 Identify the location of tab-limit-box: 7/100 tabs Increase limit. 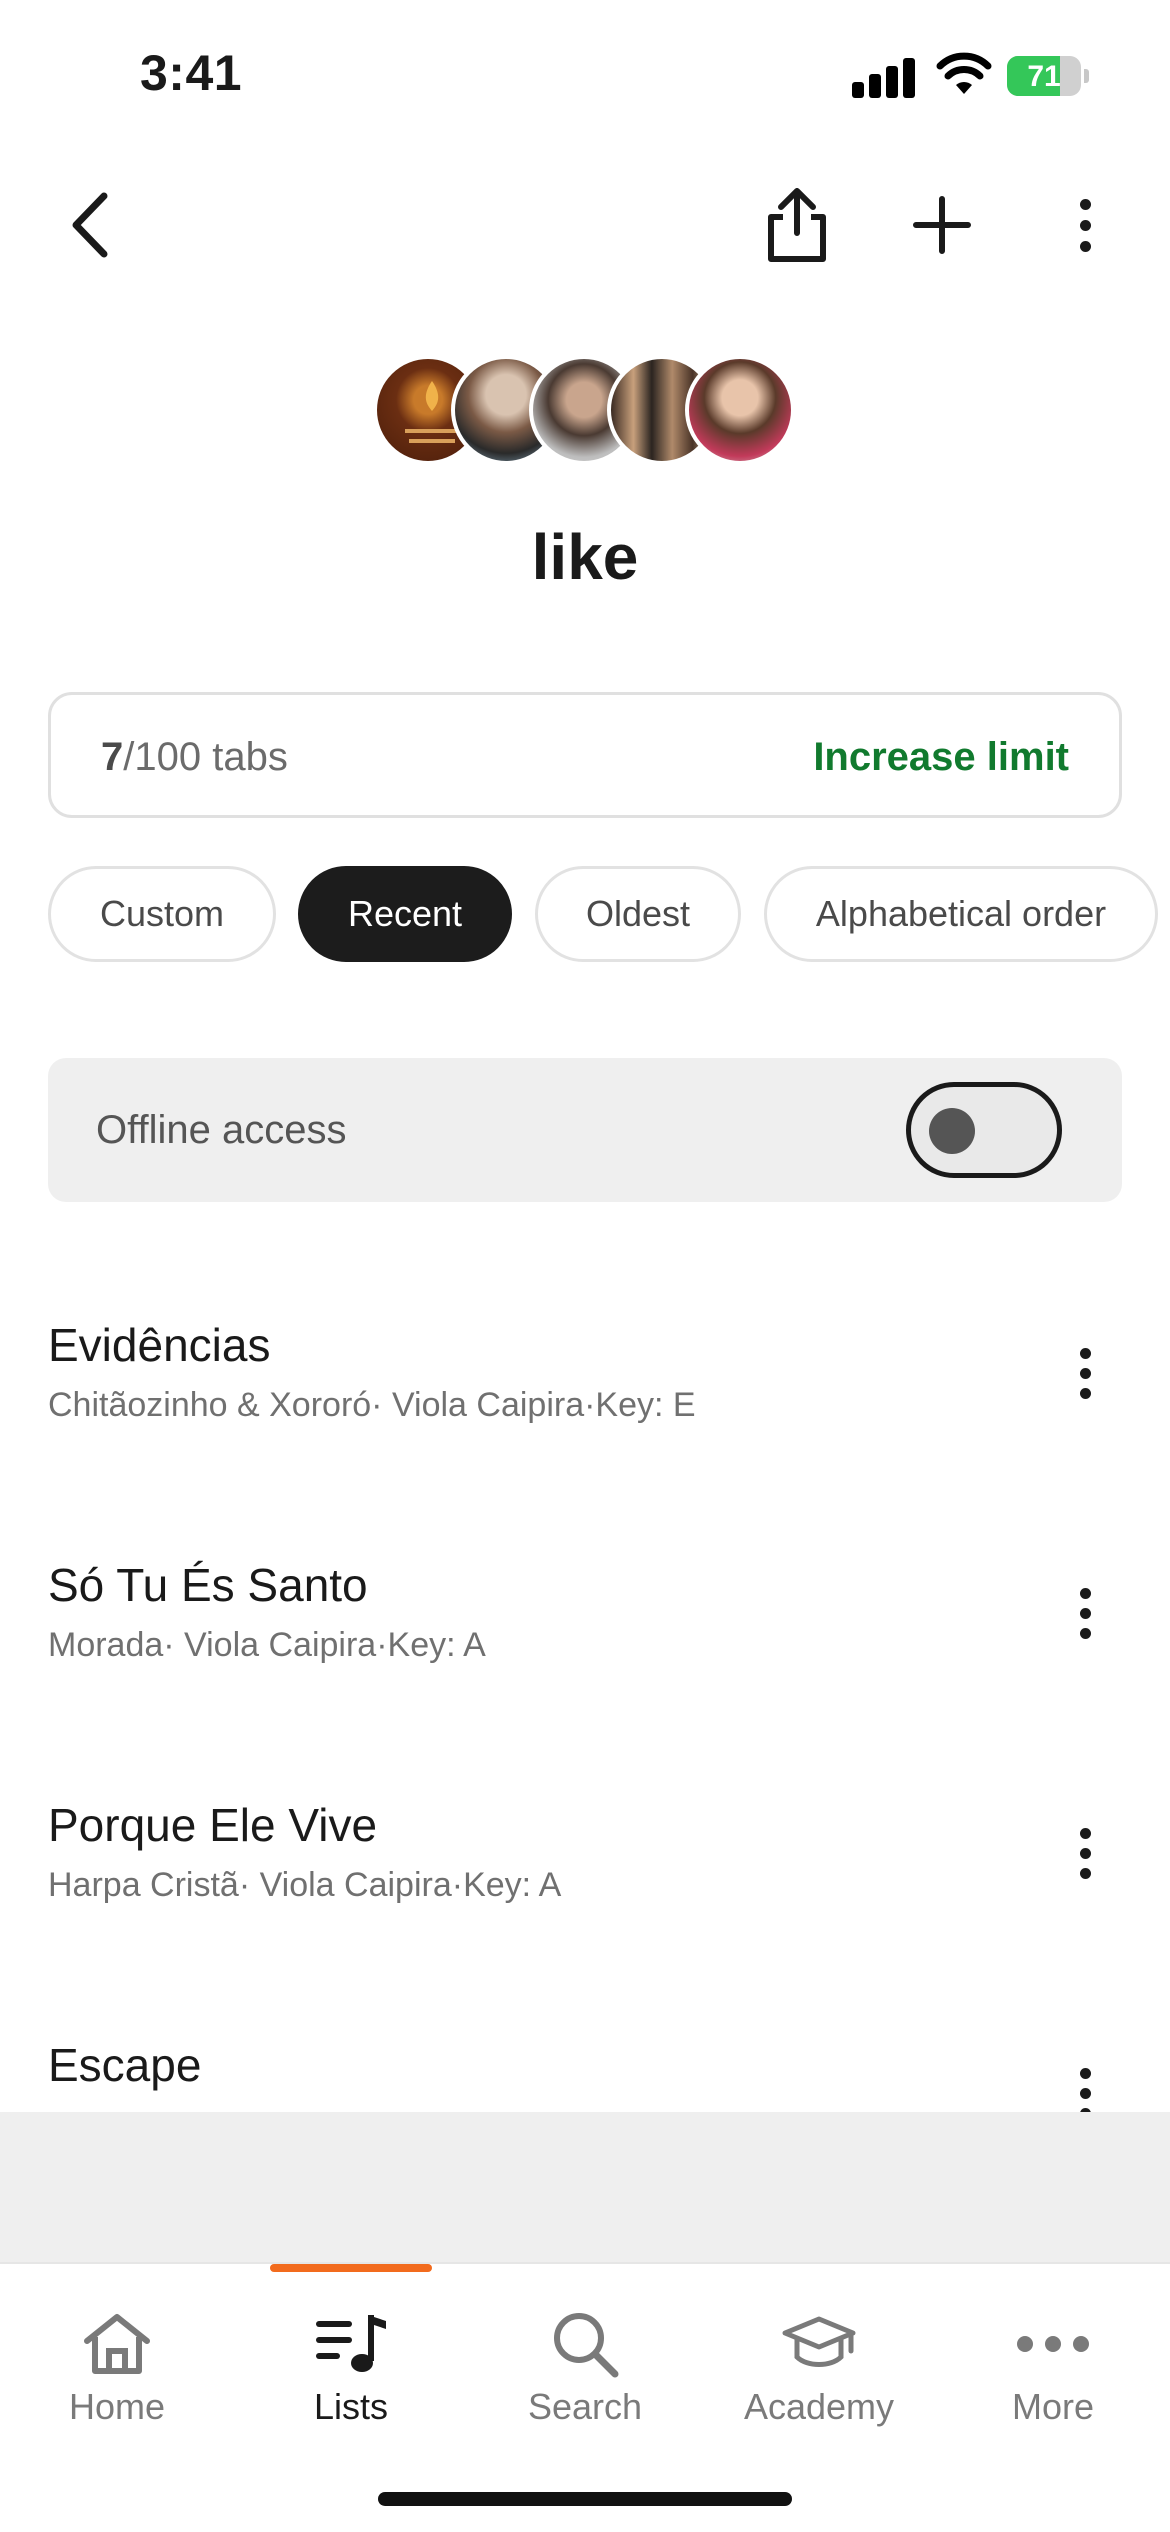
(585, 755).